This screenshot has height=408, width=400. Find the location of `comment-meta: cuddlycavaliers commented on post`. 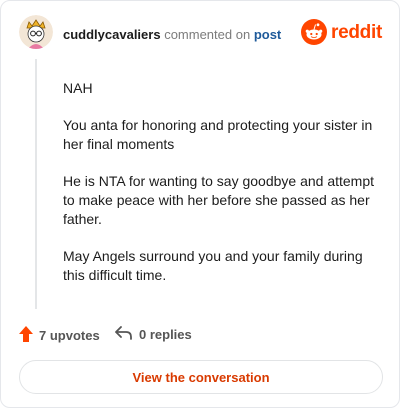

comment-meta: cuddlycavaliers commented on post is located at coordinates (172, 34).